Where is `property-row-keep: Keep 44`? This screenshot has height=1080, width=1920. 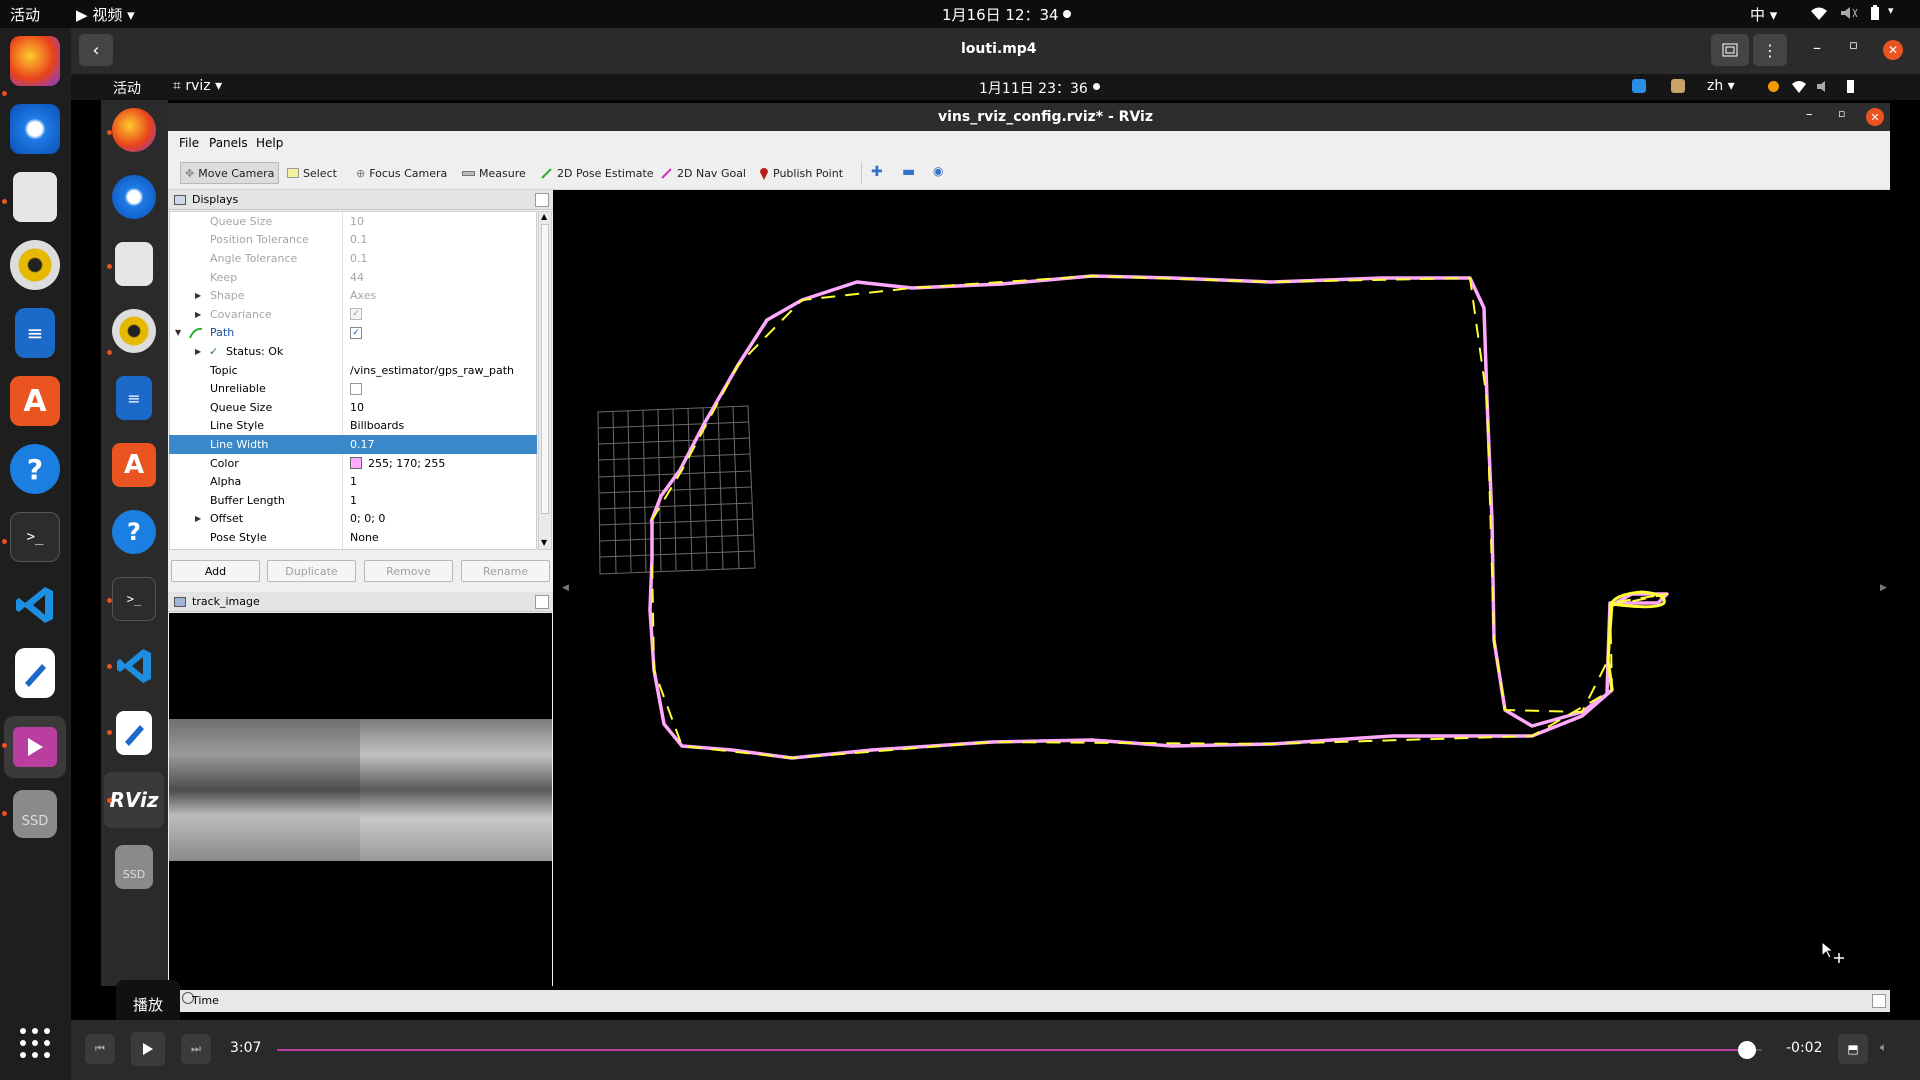 property-row-keep: Keep 44 is located at coordinates (353, 277).